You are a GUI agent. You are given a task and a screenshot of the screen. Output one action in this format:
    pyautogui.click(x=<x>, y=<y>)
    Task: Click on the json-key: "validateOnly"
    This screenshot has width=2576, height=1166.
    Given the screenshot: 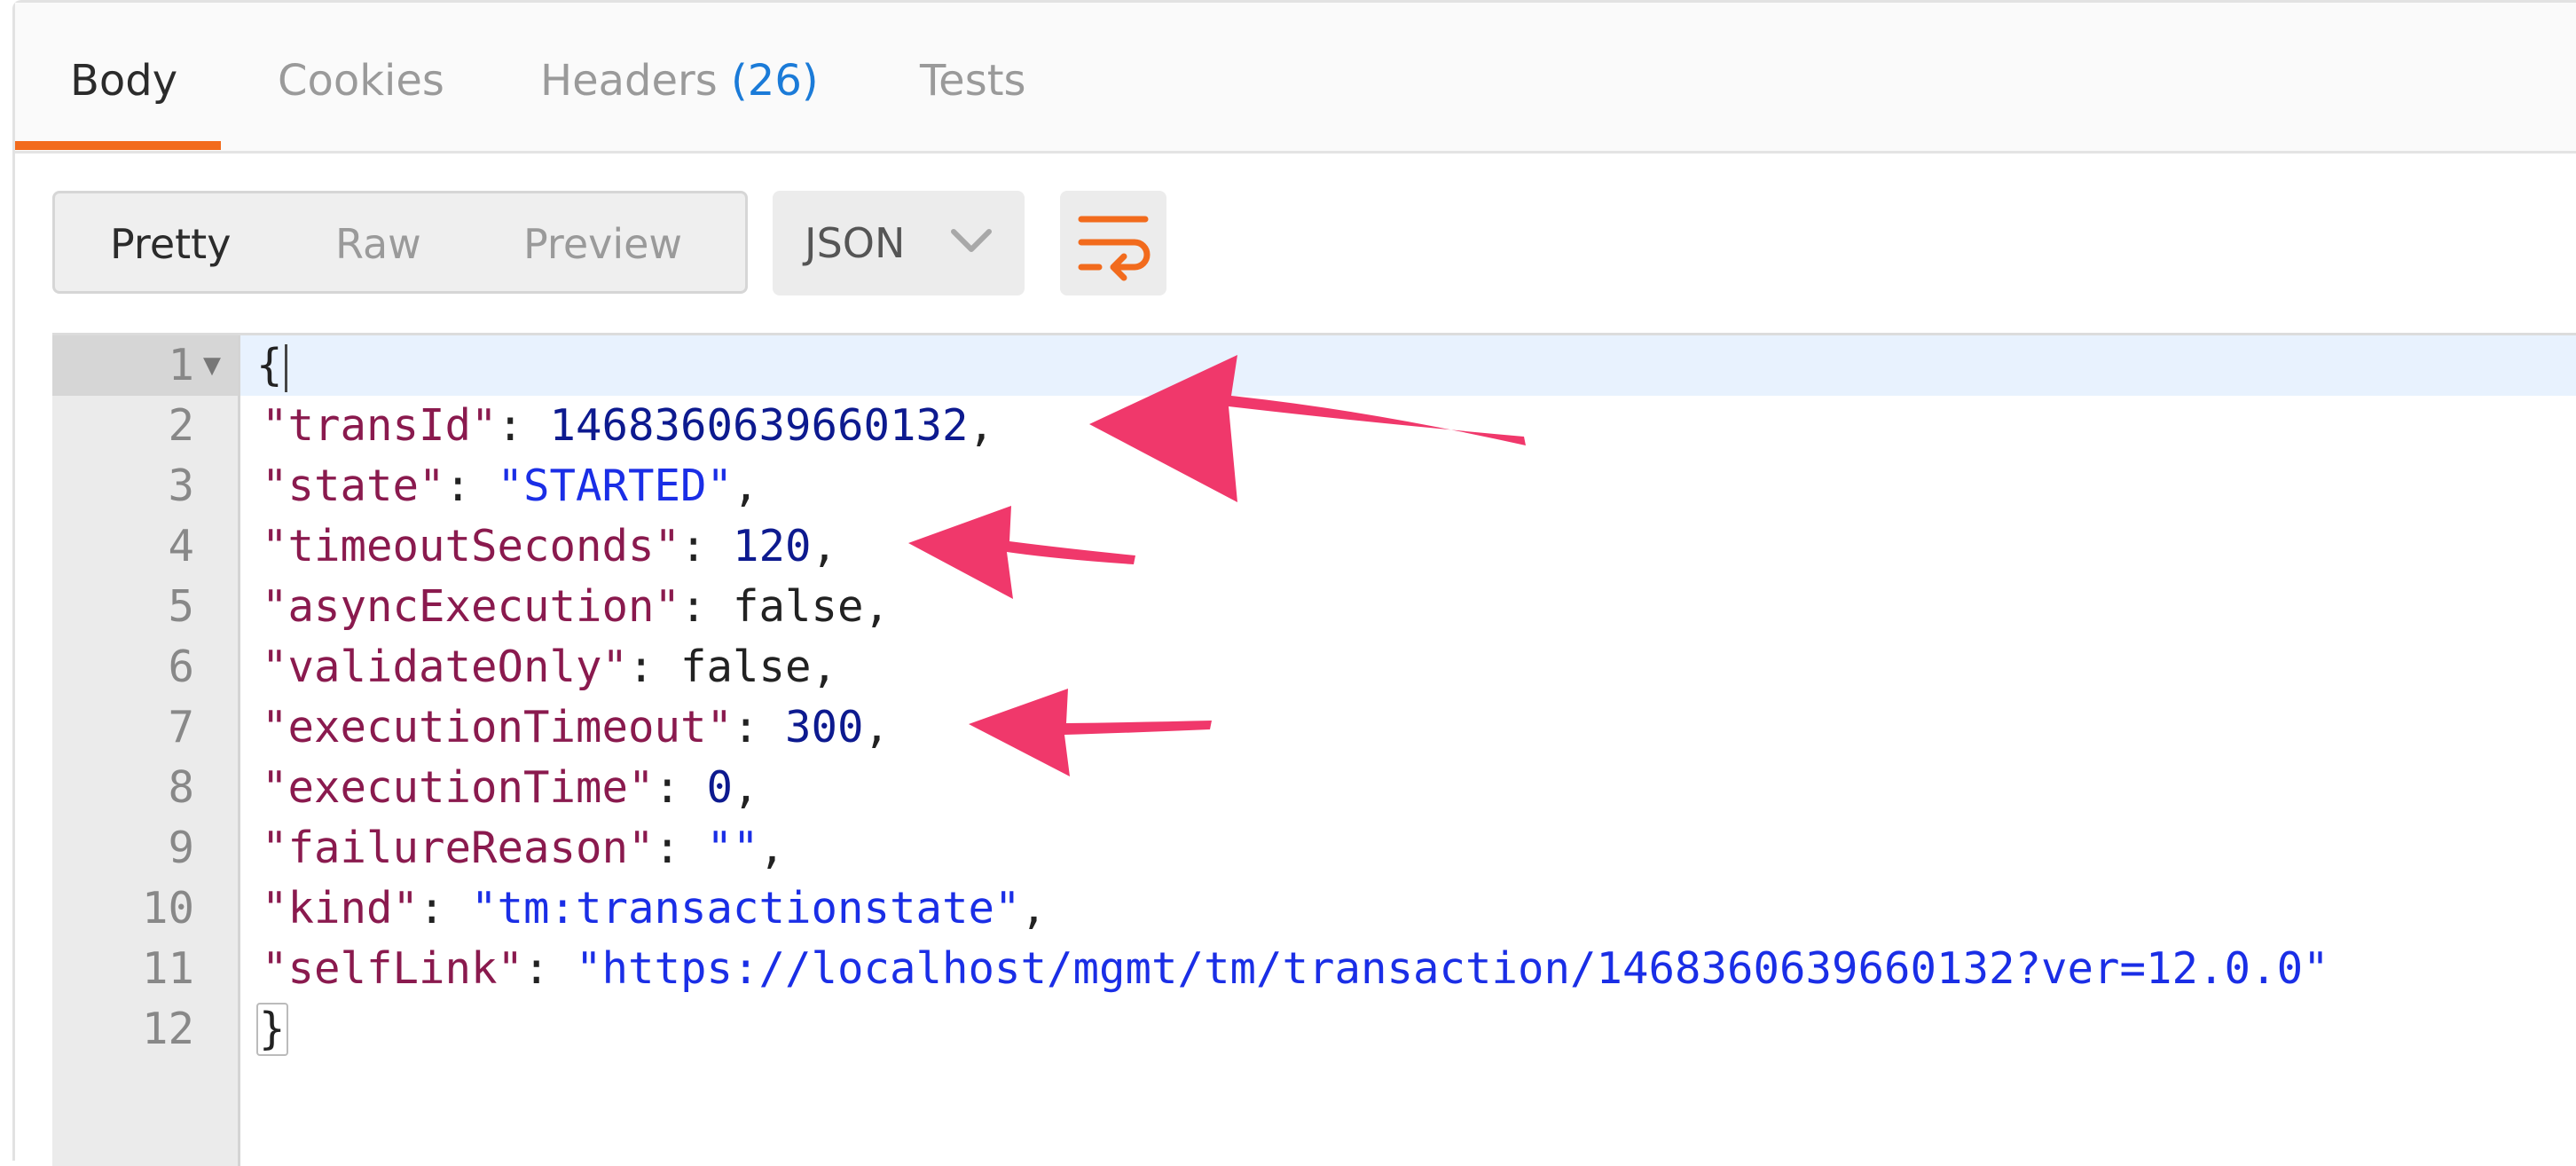 What is the action you would take?
    pyautogui.click(x=445, y=667)
    